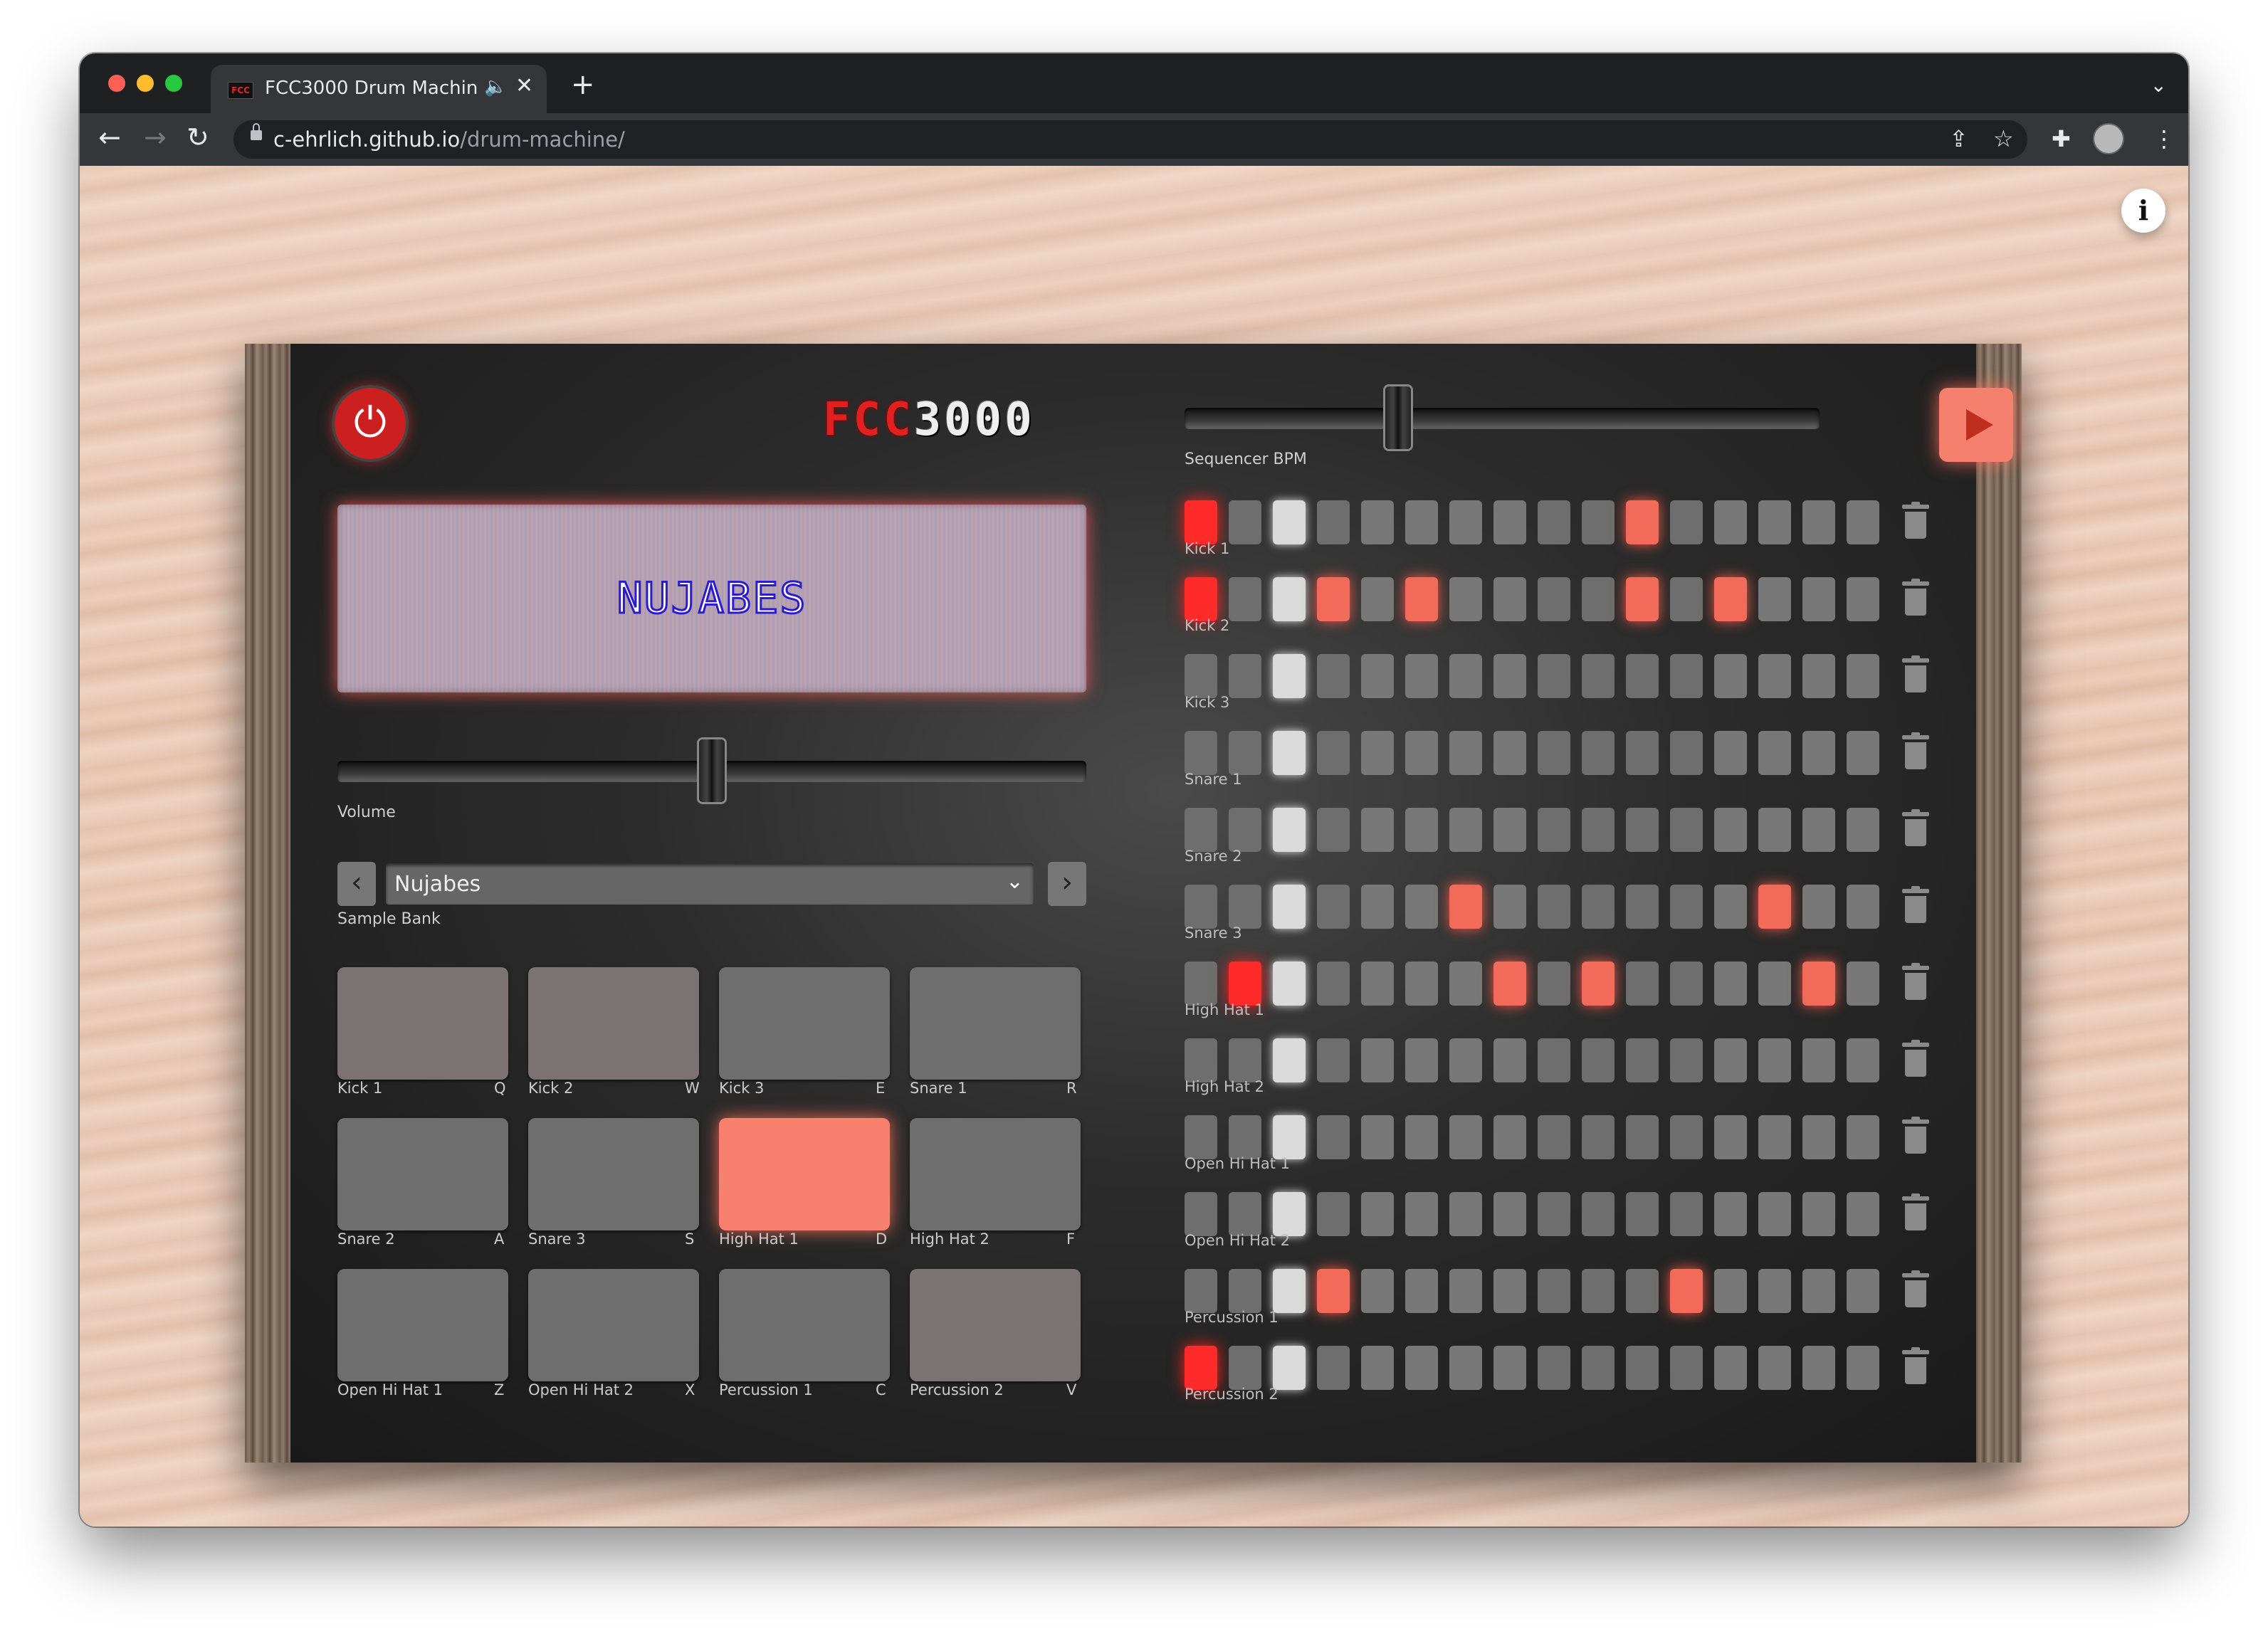 This screenshot has width=2268, height=1634. What do you see at coordinates (2164, 139) in the screenshot?
I see `kebab-menu-icon: ⋮` at bounding box center [2164, 139].